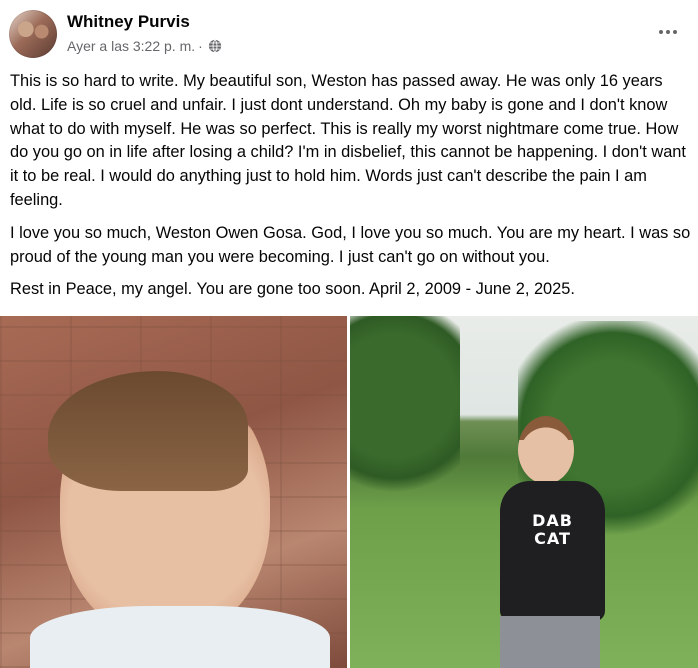 Image resolution: width=698 pixels, height=668 pixels. I want to click on photo-subject-shorts, so click(550, 642).